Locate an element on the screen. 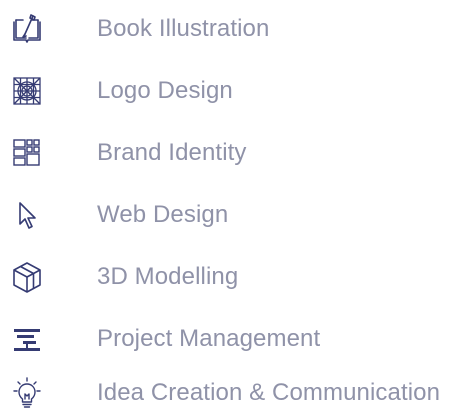  logo-grid-icon is located at coordinates (27, 91).